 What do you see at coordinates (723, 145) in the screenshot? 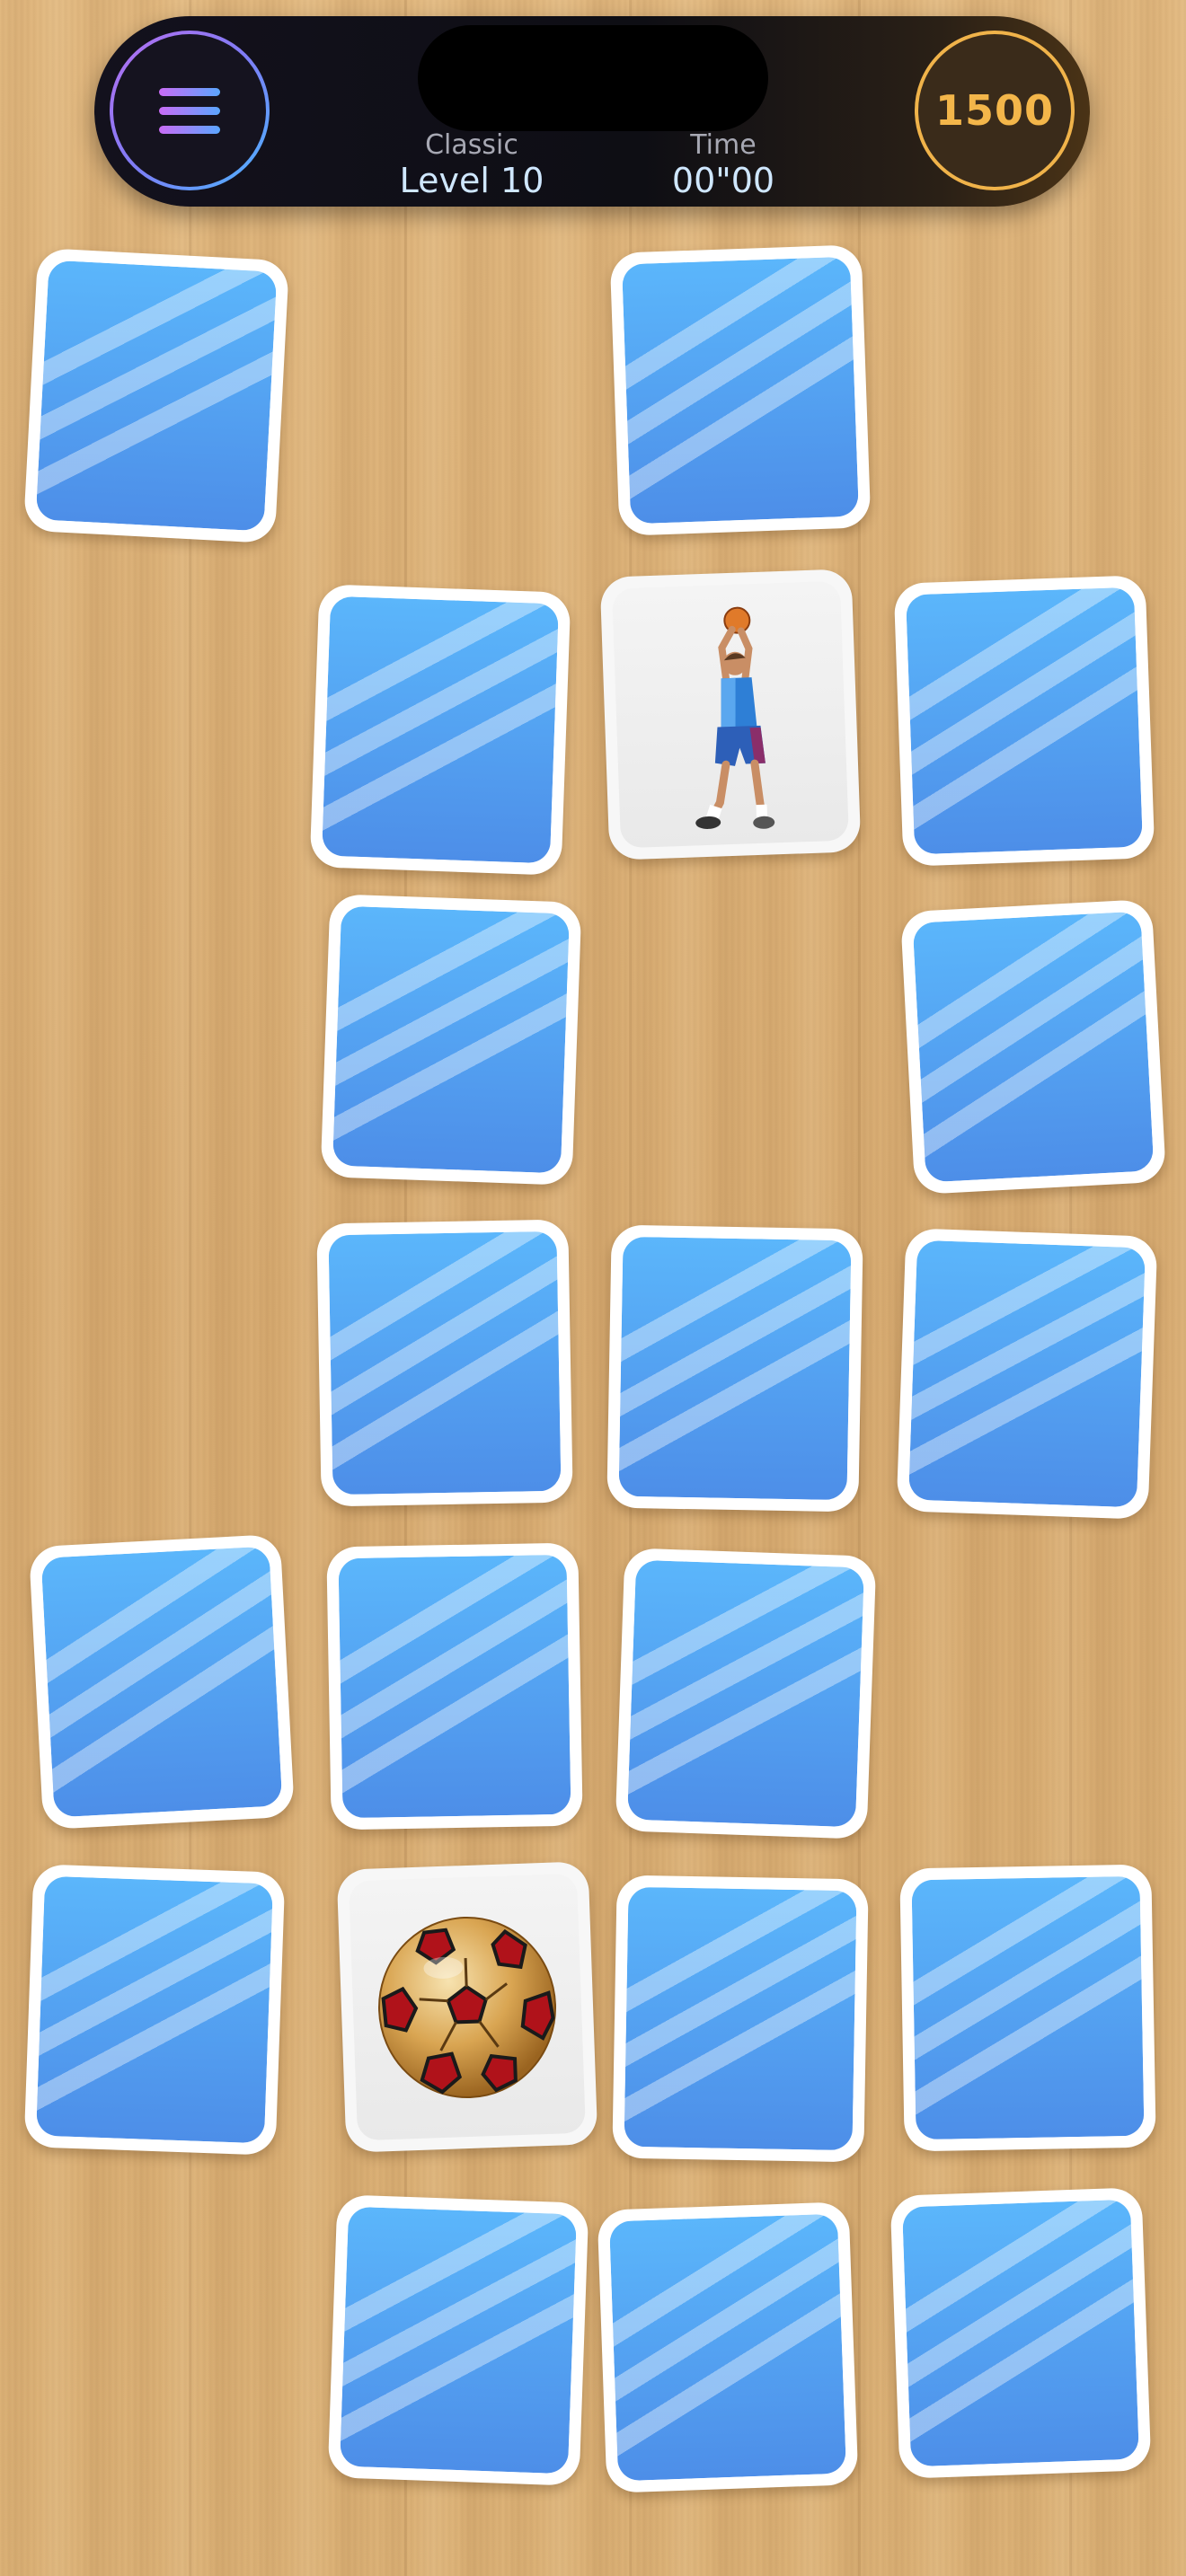
I see `time-label: Time` at bounding box center [723, 145].